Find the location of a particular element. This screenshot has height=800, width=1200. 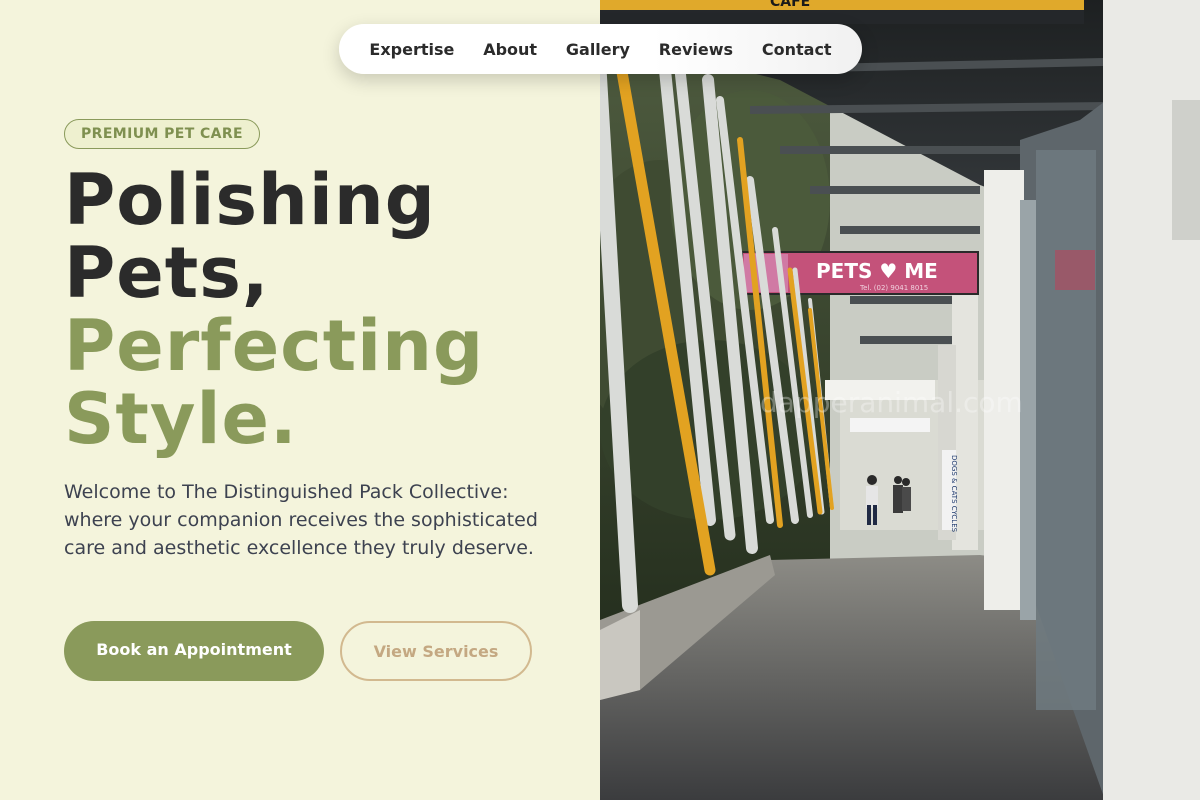

watermark-text: dapperanimal.com is located at coordinates (891, 402).